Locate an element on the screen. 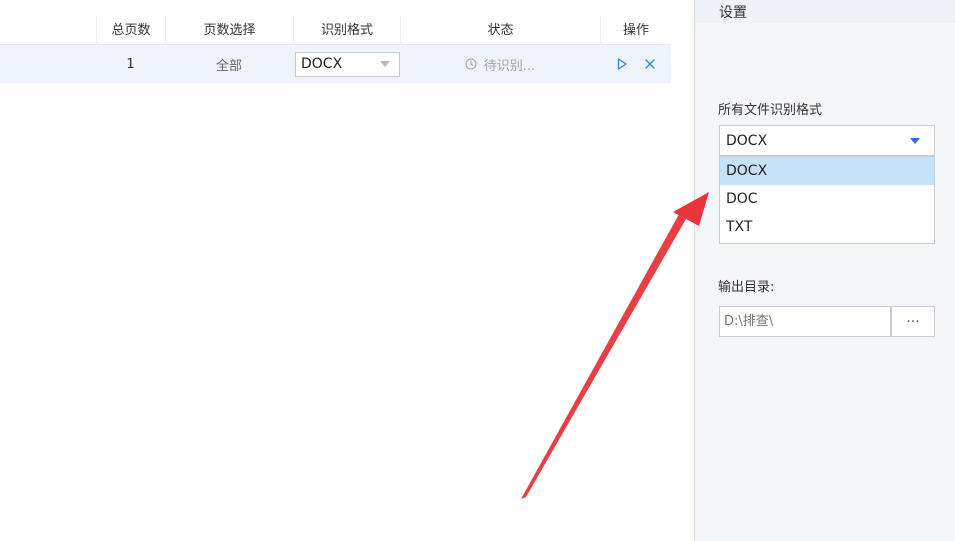  panel-gap is located at coordinates (682, 270).